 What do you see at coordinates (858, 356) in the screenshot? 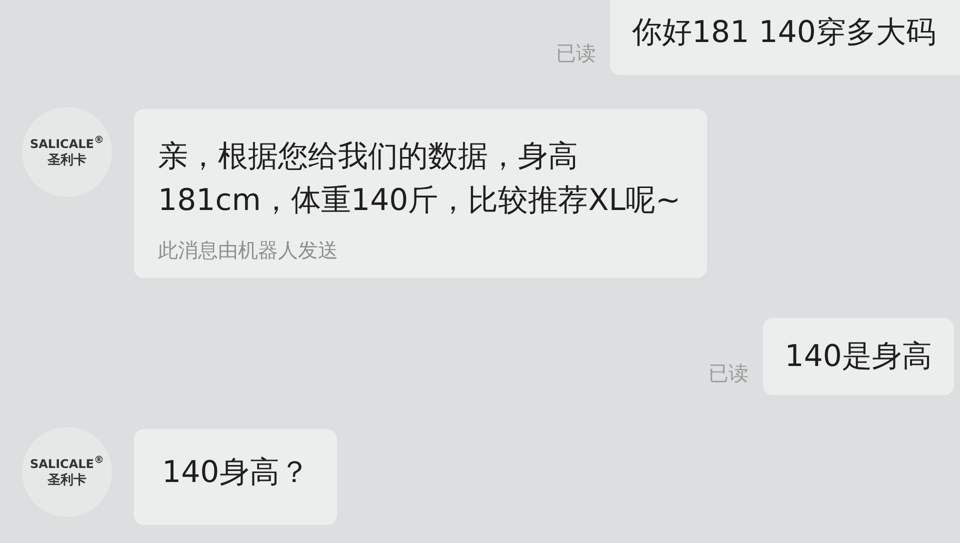
I see `message-text: 140是身高` at bounding box center [858, 356].